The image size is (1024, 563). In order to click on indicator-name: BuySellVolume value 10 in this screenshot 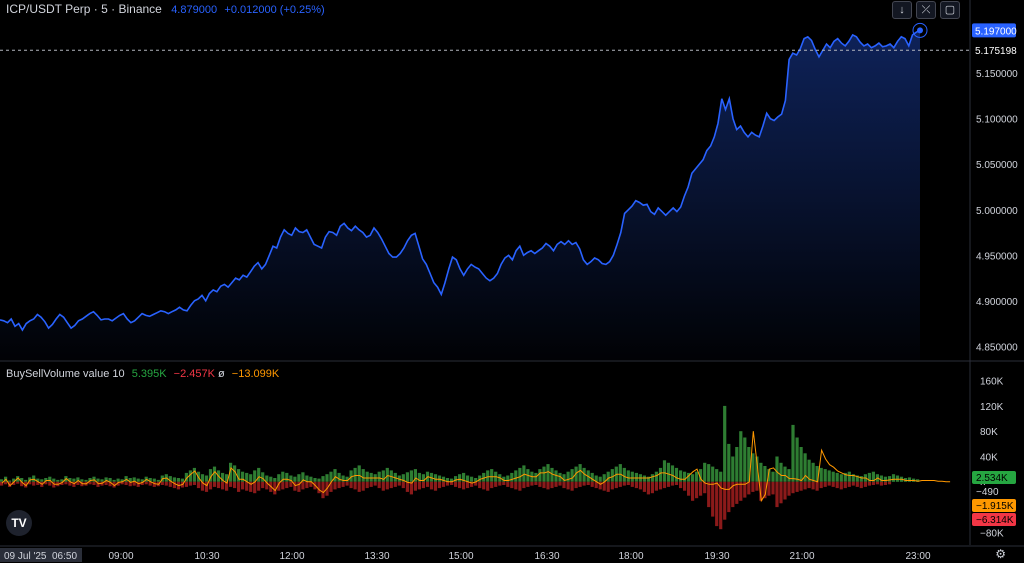, I will do `click(65, 374)`.